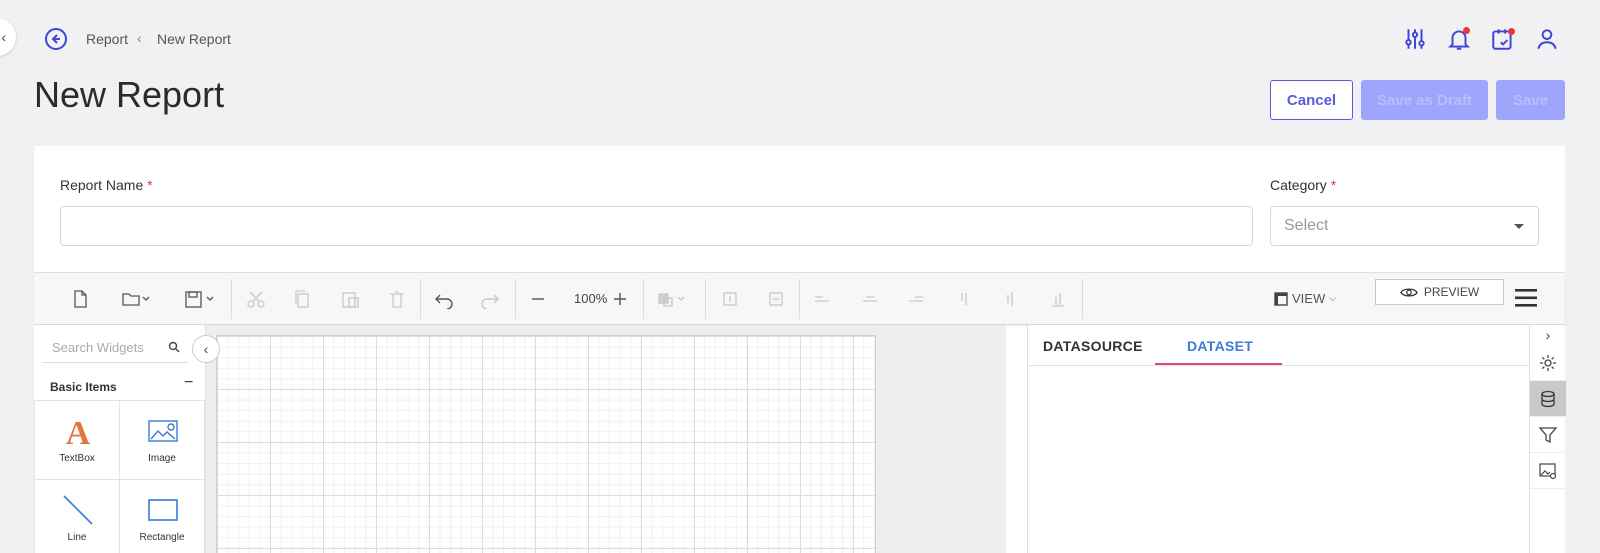 This screenshot has width=1600, height=553. Describe the element at coordinates (964, 299) in the screenshot. I see `align-top-edge-icon` at that location.